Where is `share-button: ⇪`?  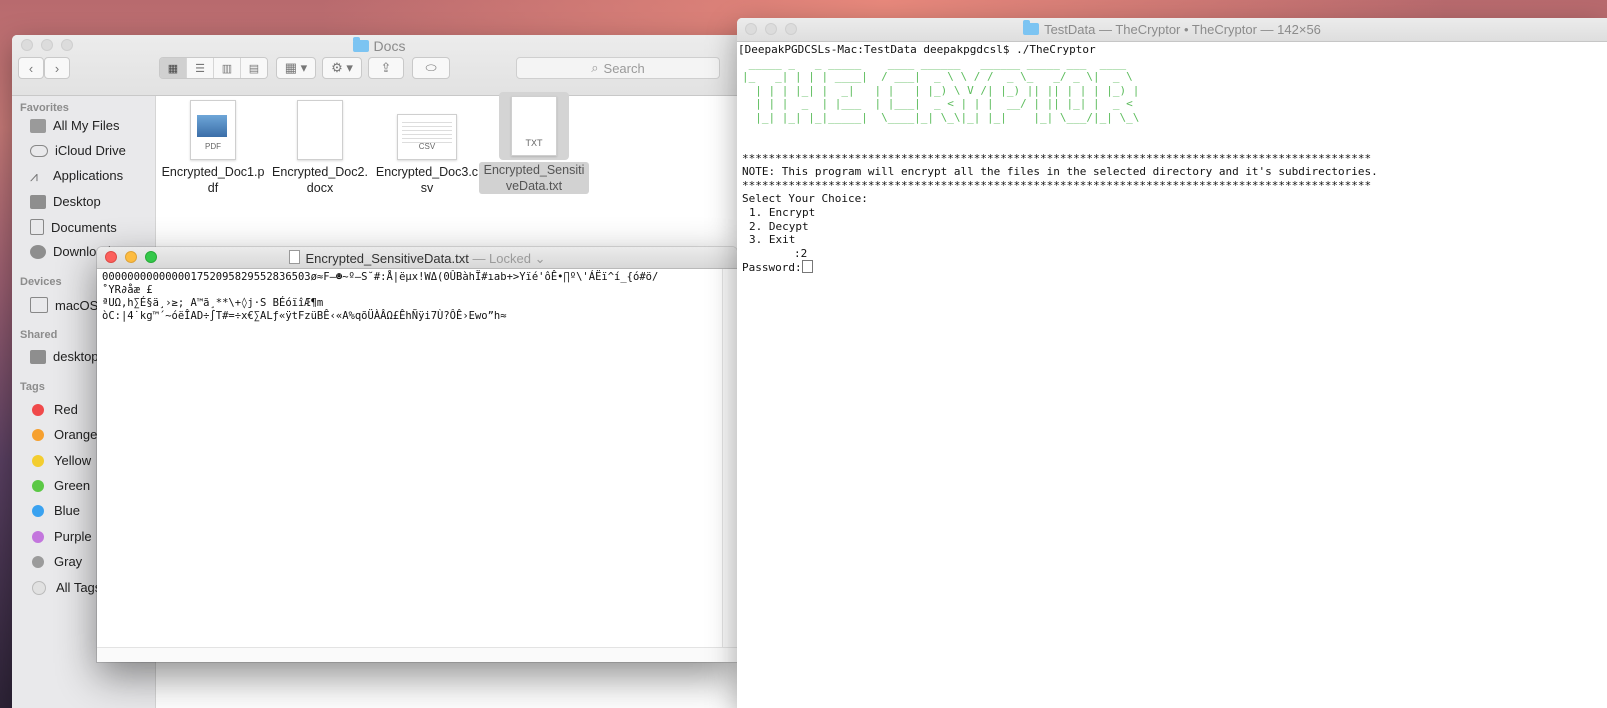 share-button: ⇪ is located at coordinates (386, 68).